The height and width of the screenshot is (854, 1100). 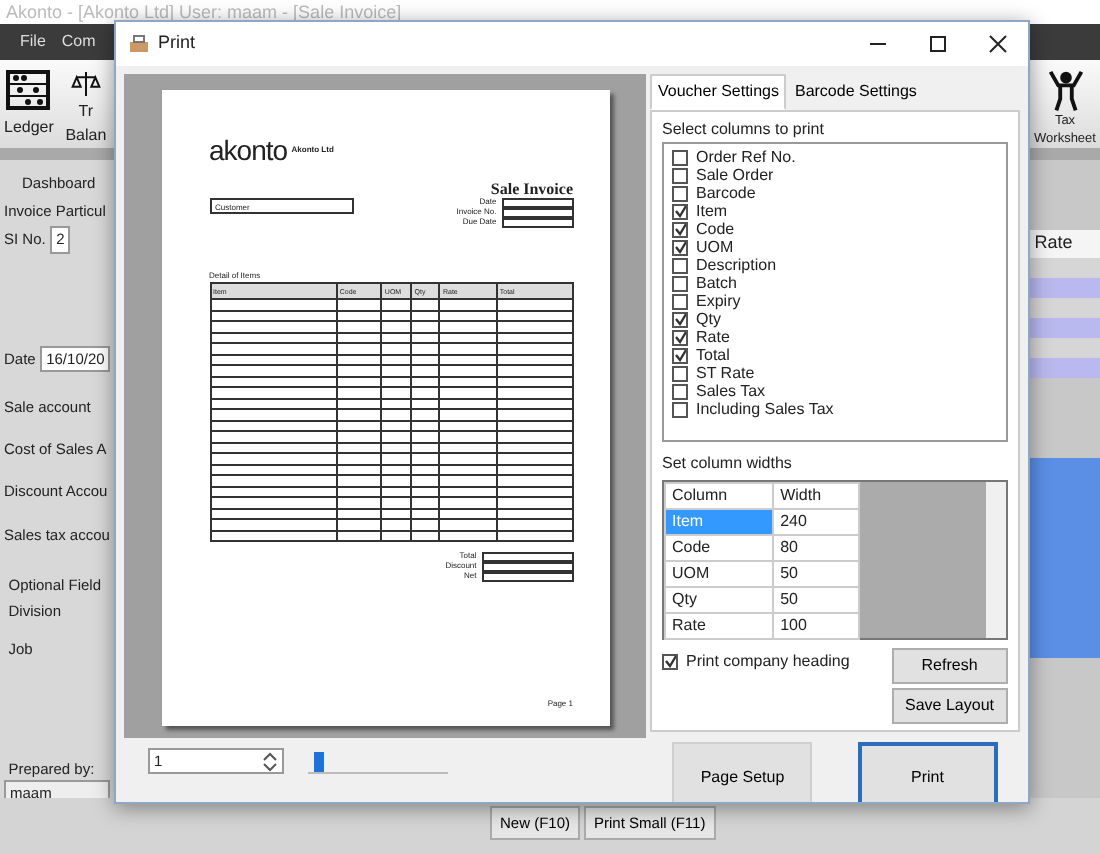 What do you see at coordinates (996, 559) in the screenshot?
I see `scrollbar` at bounding box center [996, 559].